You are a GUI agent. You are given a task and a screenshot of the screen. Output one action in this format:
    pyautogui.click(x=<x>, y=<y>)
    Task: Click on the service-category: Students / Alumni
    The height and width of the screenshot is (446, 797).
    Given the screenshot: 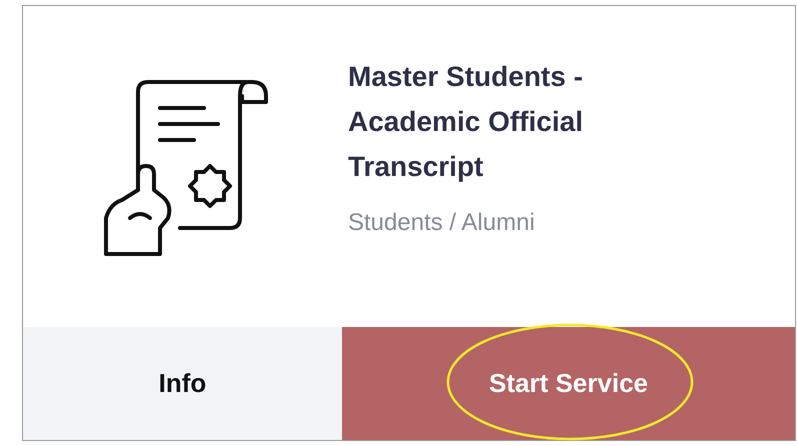 What is the action you would take?
    pyautogui.click(x=442, y=223)
    